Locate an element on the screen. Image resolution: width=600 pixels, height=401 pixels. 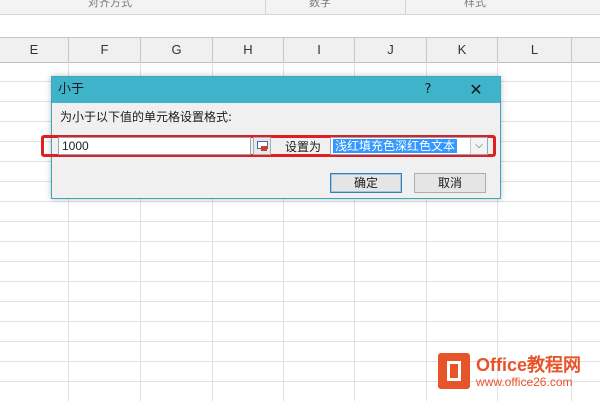
office-logo-mark is located at coordinates (454, 371).